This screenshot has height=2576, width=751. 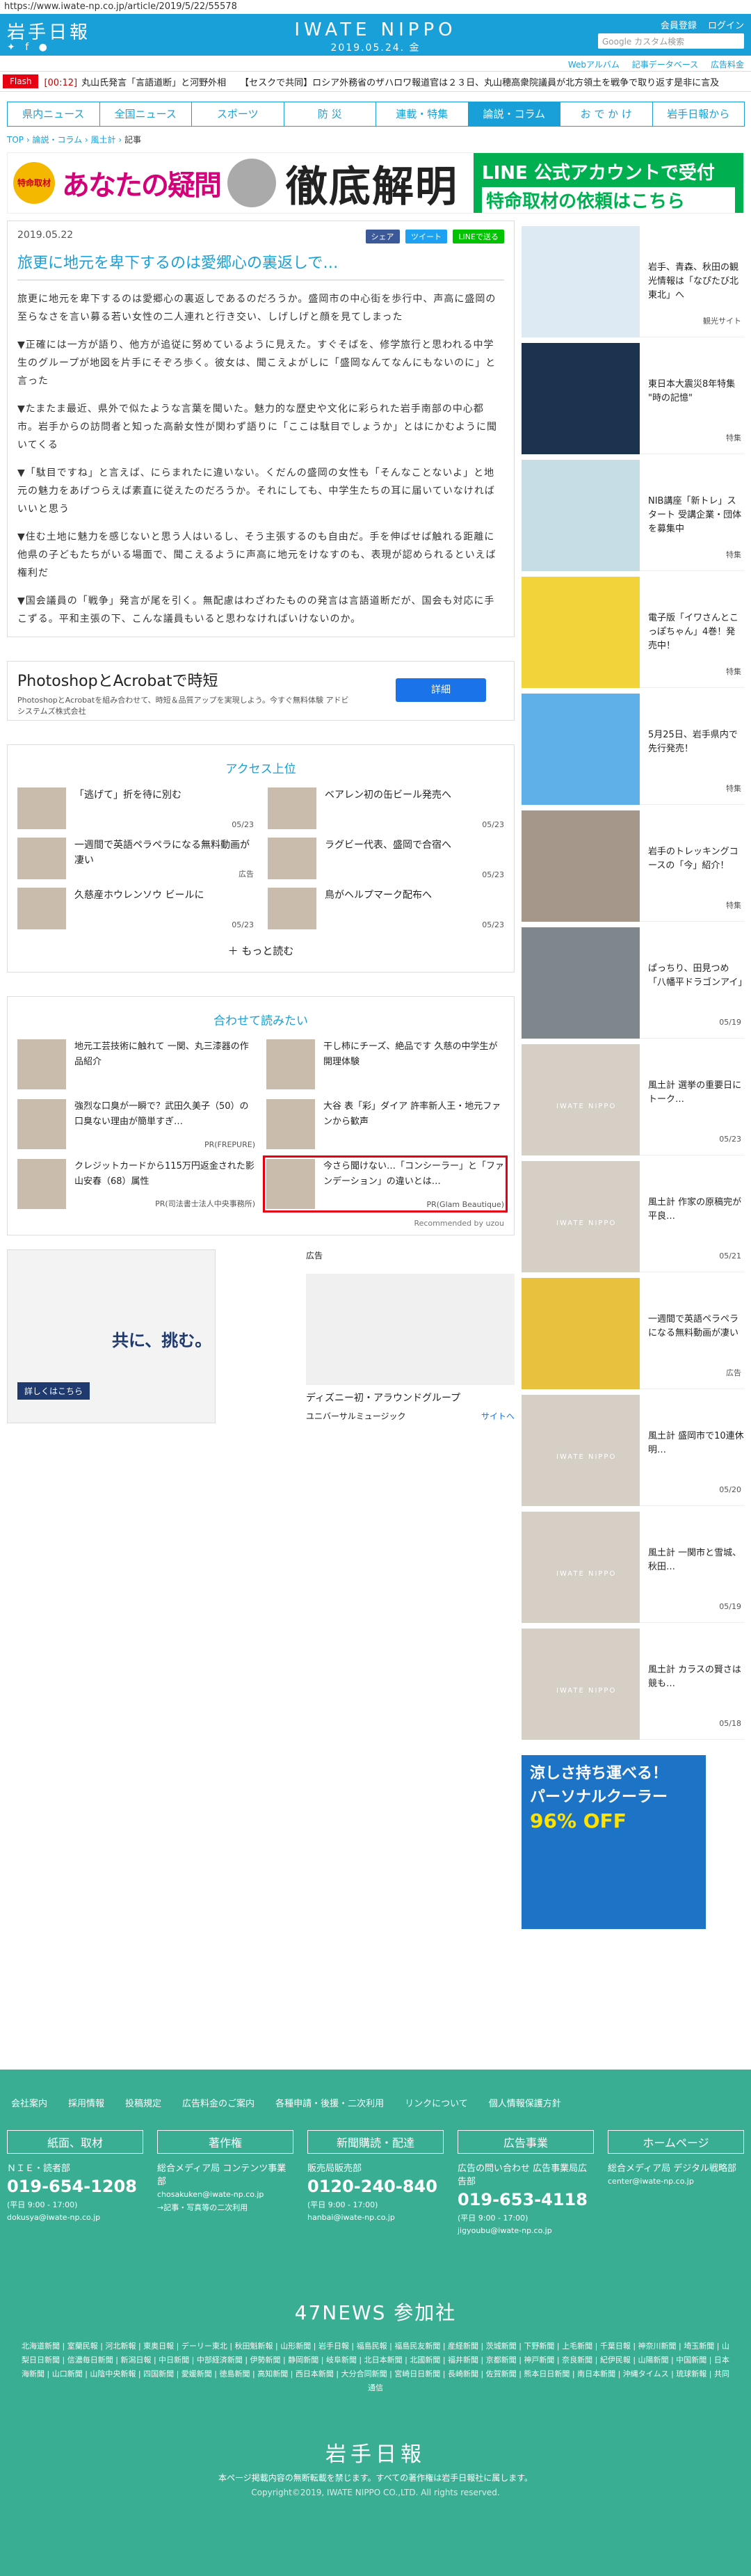 I want to click on ranking-item: 「逃げて」折を待に別む 05/23, so click(x=135, y=808).